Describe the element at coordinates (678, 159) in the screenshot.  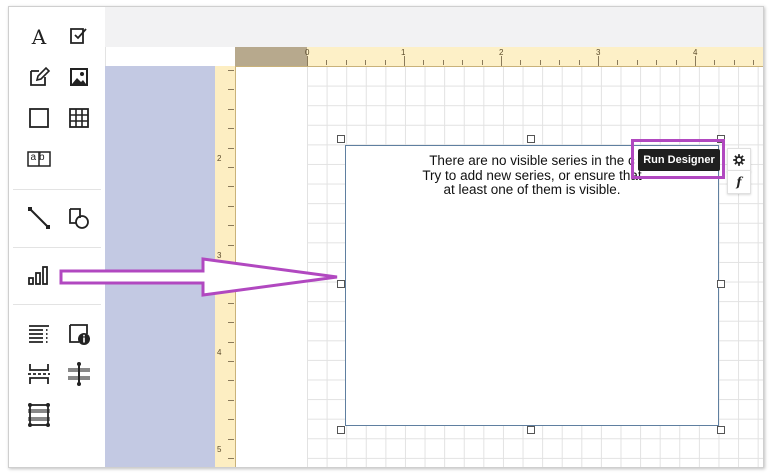
I see `run-designer-highlight` at that location.